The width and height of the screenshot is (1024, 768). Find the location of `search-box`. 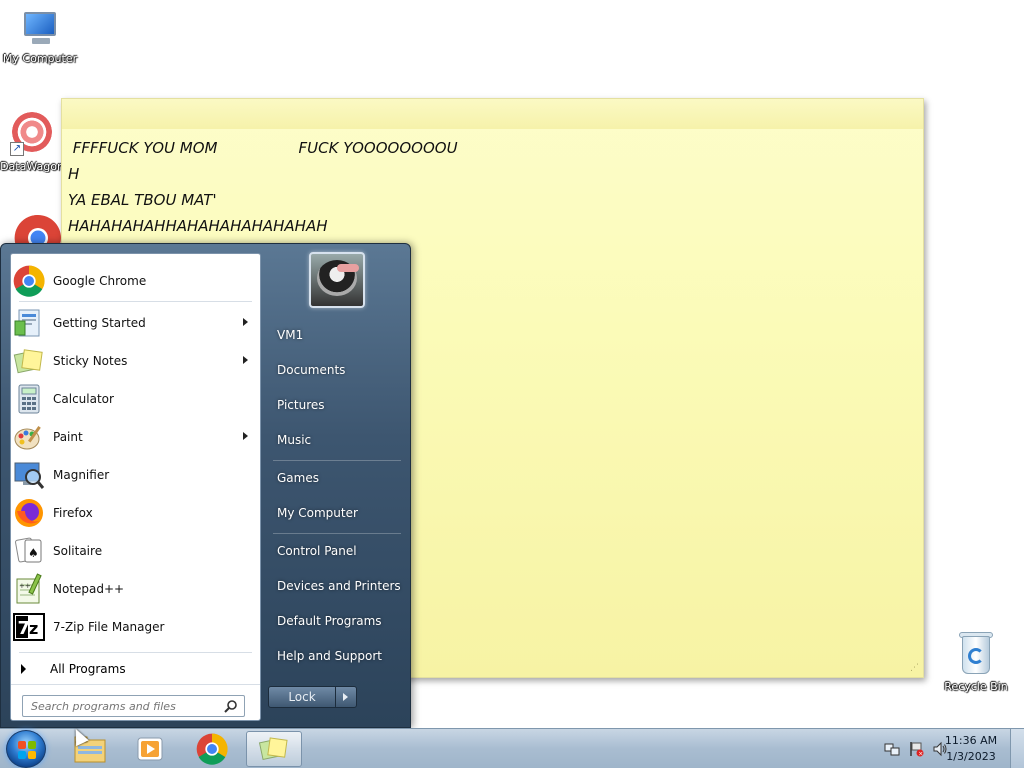

search-box is located at coordinates (133, 706).